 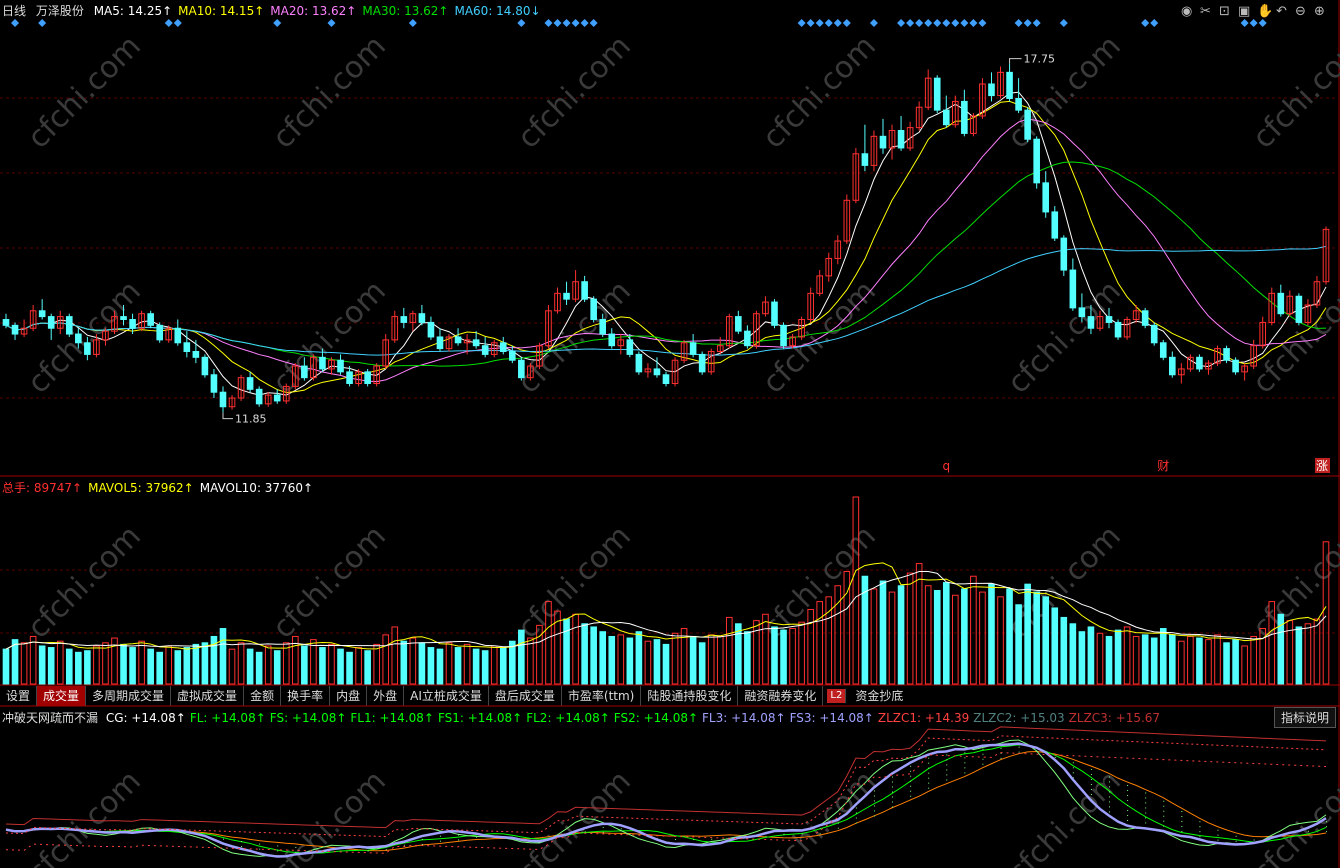 I want to click on eye-icon: ◉, so click(x=1186, y=11).